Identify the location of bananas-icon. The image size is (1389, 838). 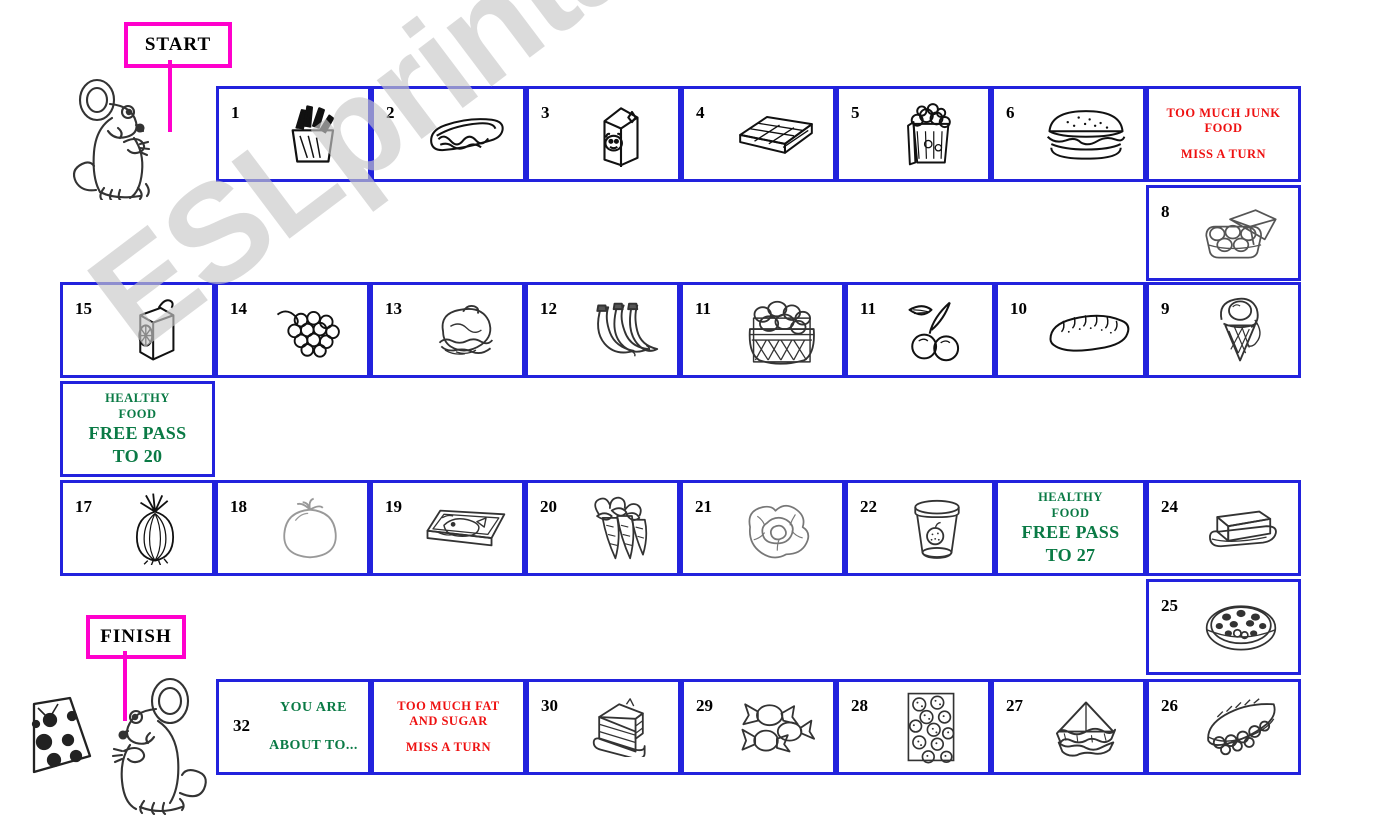
(602, 330).